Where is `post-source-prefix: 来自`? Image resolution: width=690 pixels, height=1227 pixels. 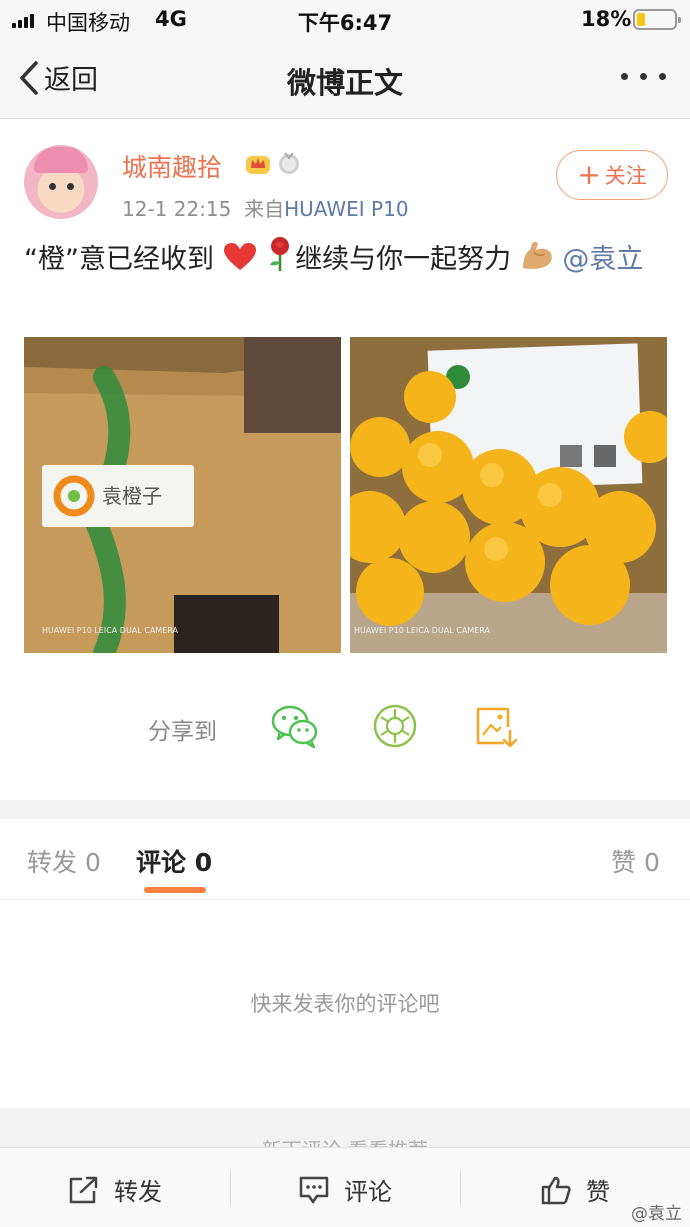 post-source-prefix: 来自 is located at coordinates (264, 209).